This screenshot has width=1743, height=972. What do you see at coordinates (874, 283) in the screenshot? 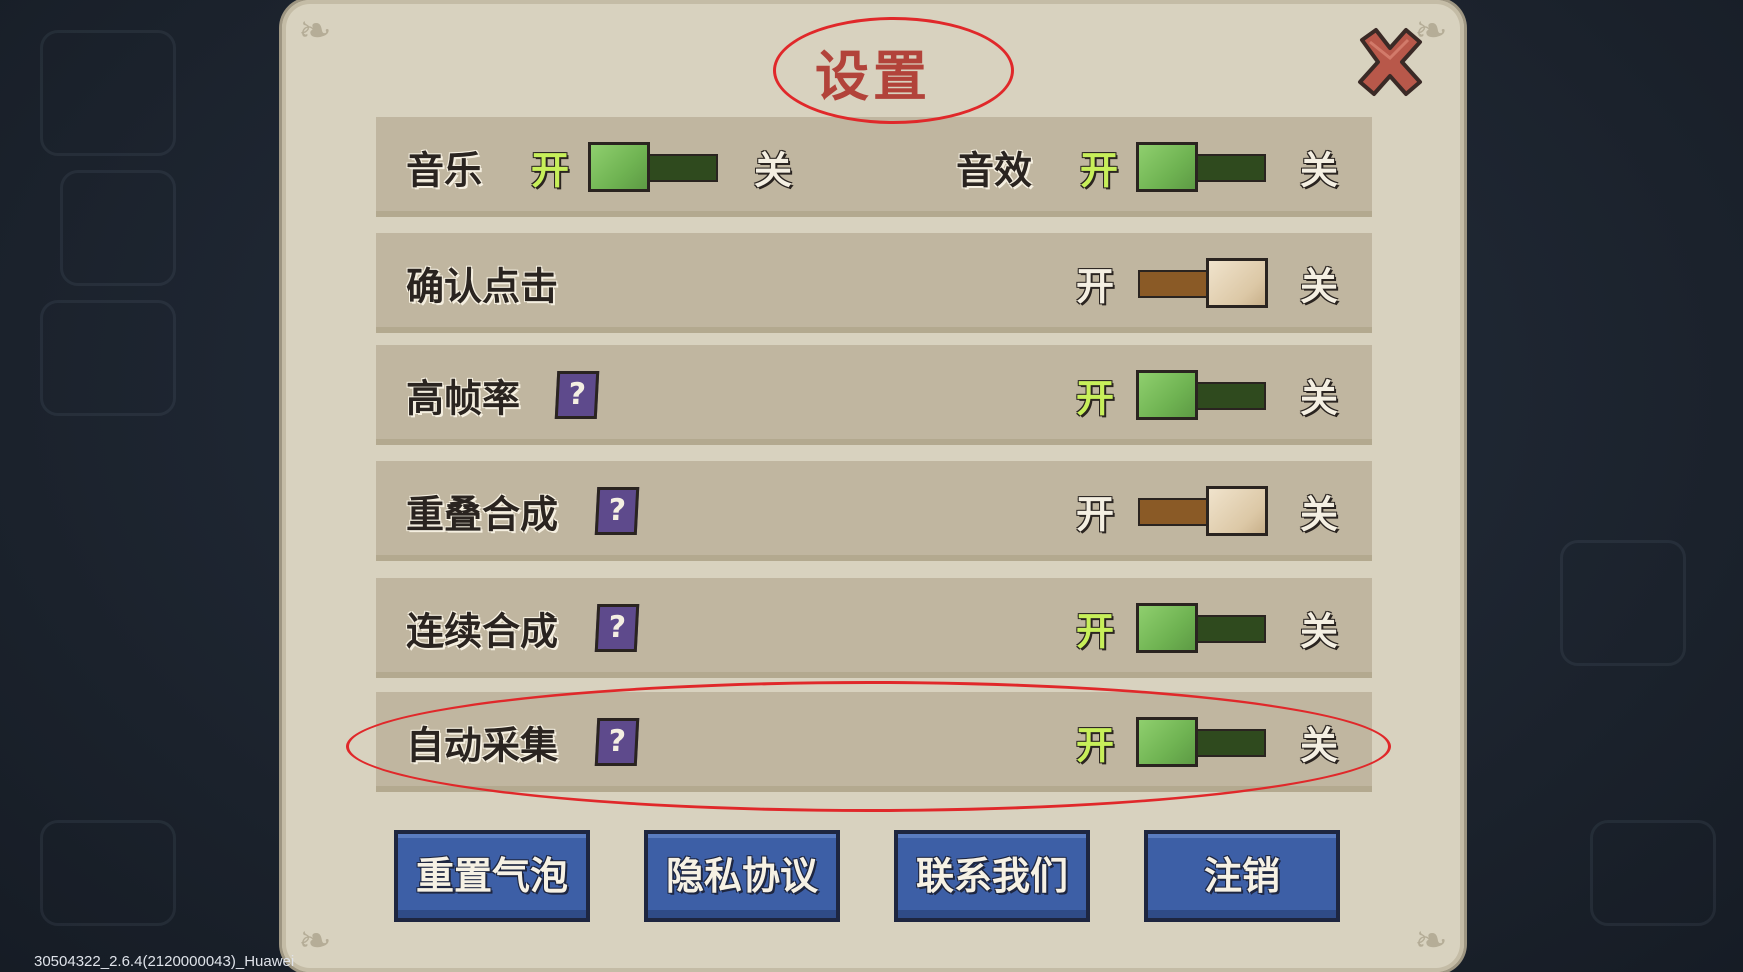
I see `settings-row-confirm-click: 确认点击 开 关` at bounding box center [874, 283].